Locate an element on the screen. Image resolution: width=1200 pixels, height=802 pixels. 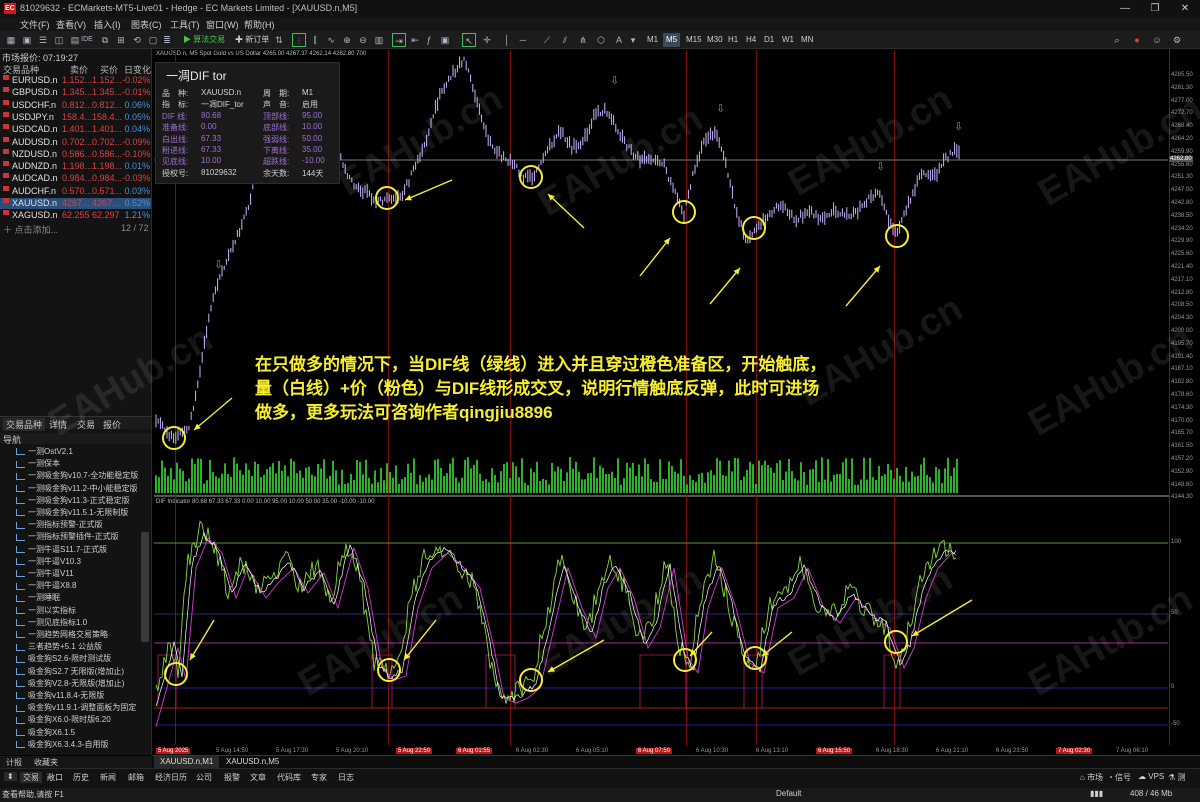
tester-button: ⚗ 测 is located at coordinates (1176, 777).